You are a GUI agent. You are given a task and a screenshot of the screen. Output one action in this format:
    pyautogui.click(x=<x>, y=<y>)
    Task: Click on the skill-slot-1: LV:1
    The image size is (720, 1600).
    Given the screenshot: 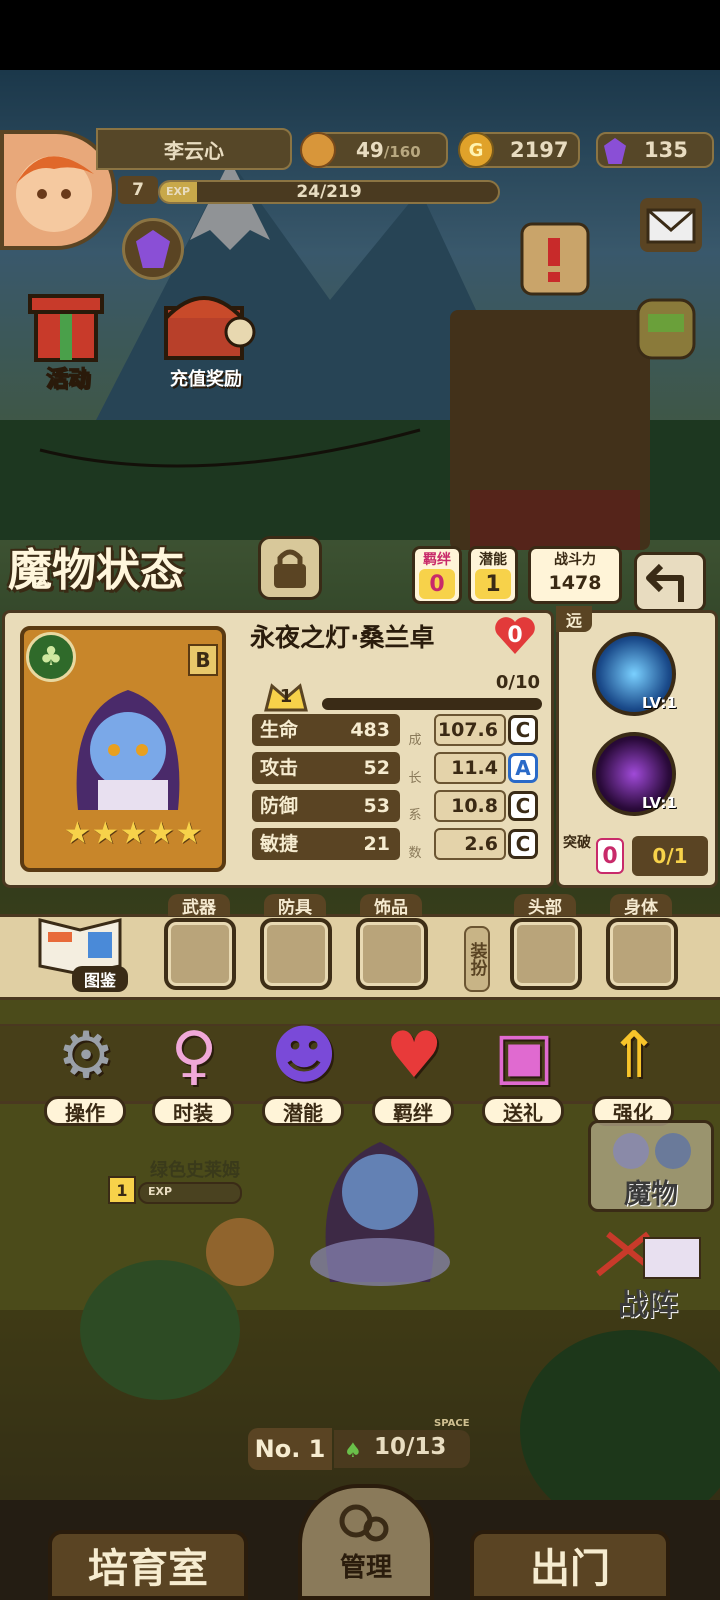 What is the action you would take?
    pyautogui.click(x=634, y=674)
    